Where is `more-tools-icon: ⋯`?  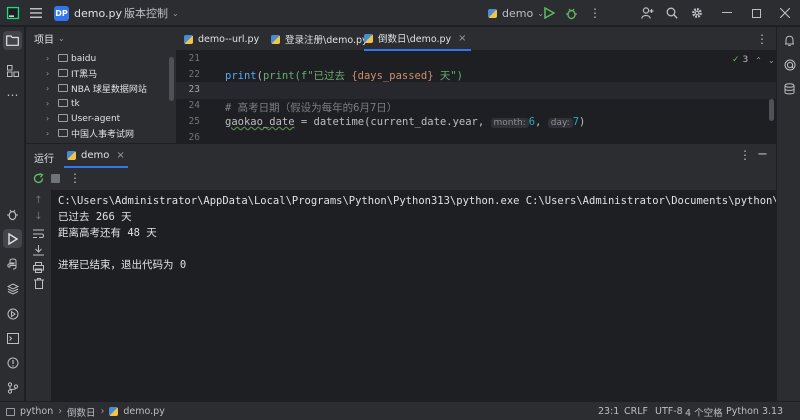 more-tools-icon: ⋯ is located at coordinates (12, 94).